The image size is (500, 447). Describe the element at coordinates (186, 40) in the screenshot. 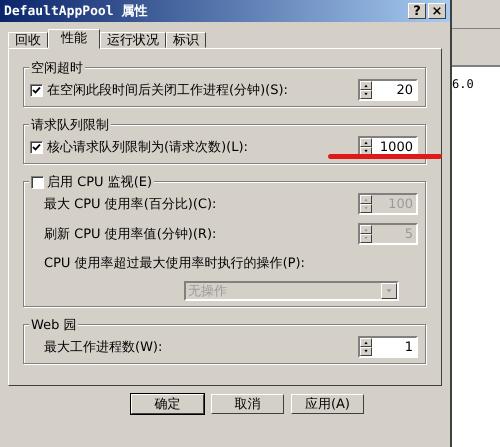

I see `tab: 标识` at that location.